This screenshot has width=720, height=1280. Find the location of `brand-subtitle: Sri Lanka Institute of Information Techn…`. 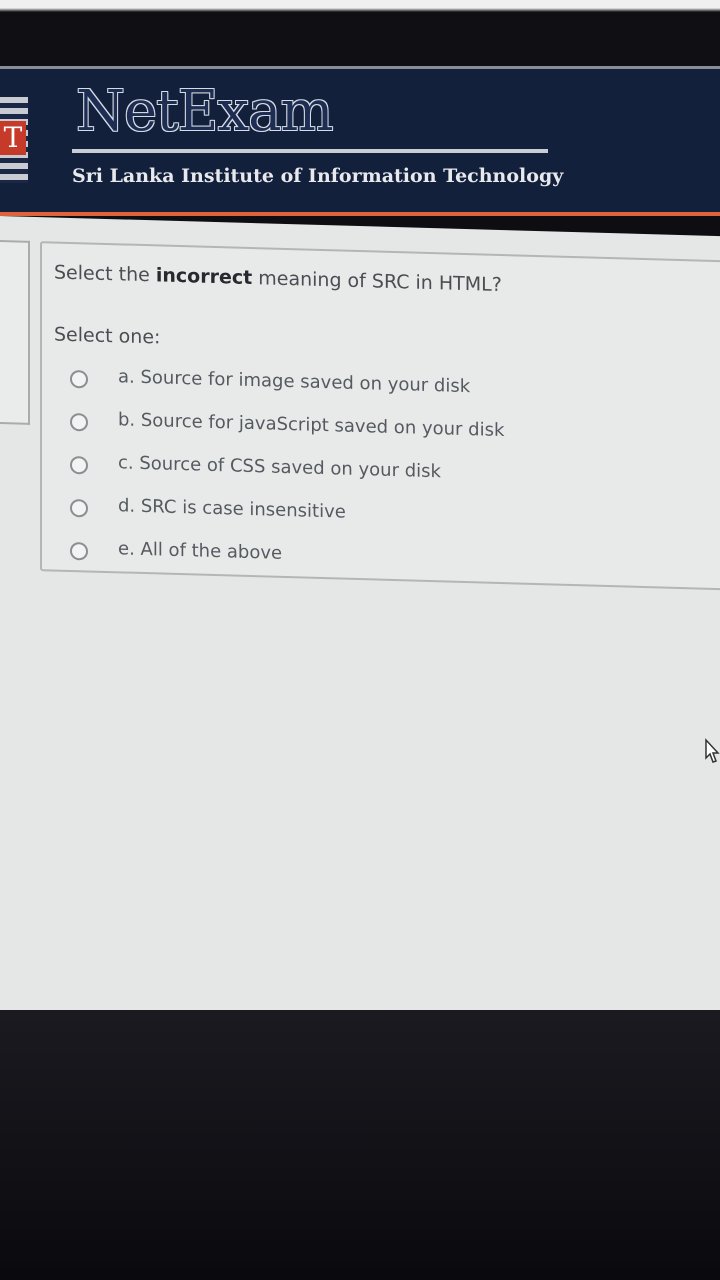

brand-subtitle: Sri Lanka Institute of Information Techn… is located at coordinates (318, 176).